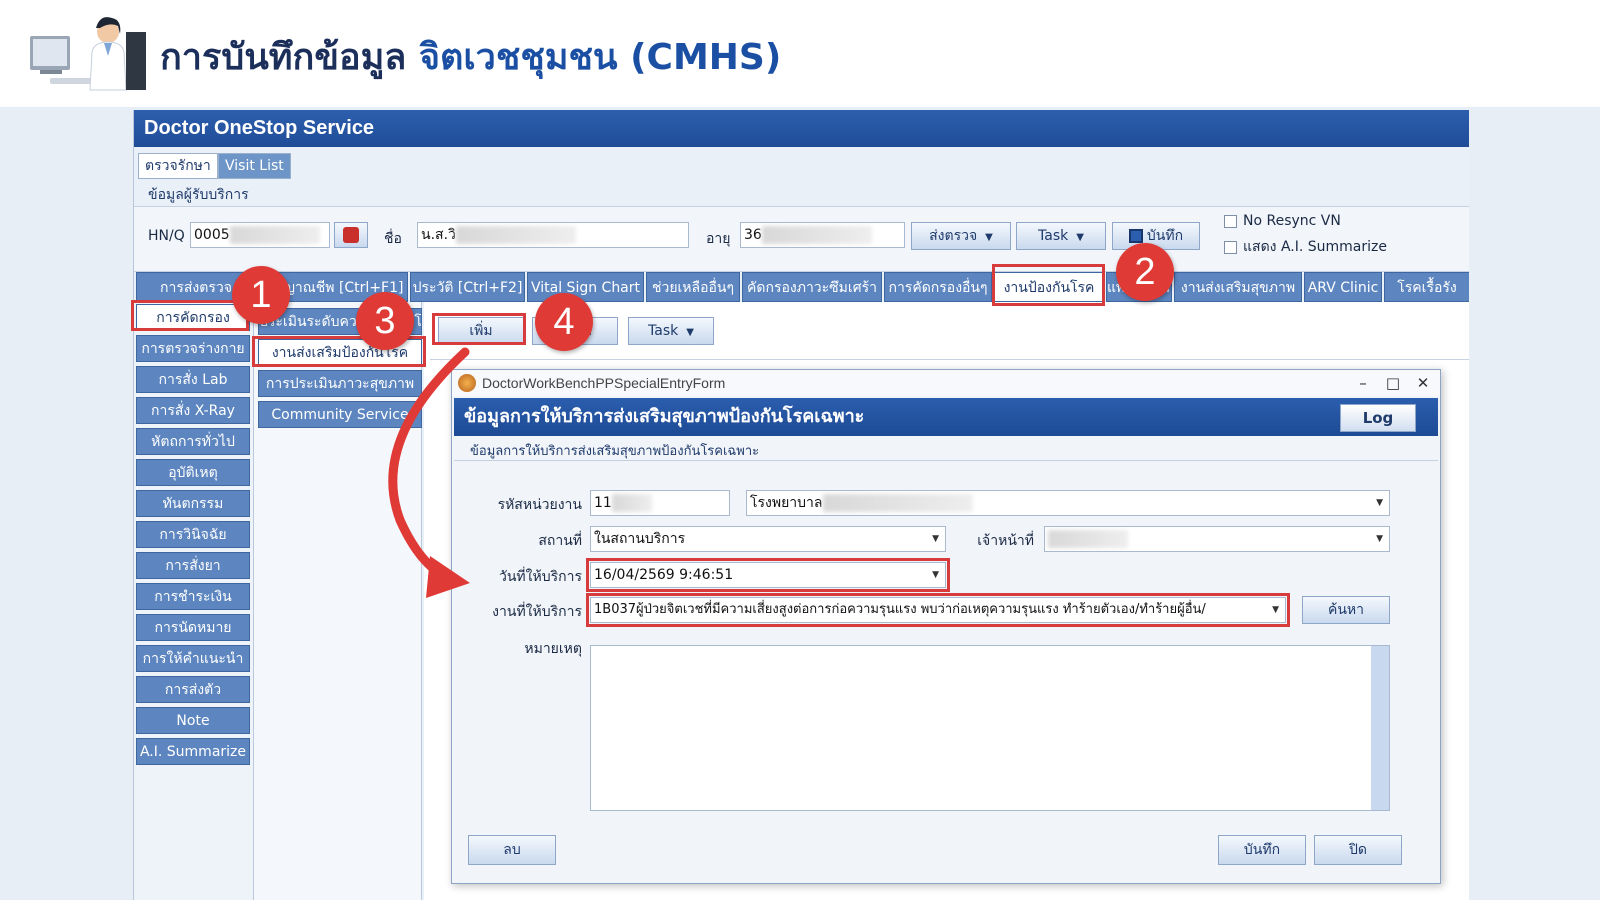 This screenshot has width=1600, height=900. Describe the element at coordinates (193, 410) in the screenshot. I see `sidebar-item-xray: การสั่ง X-Ray` at that location.